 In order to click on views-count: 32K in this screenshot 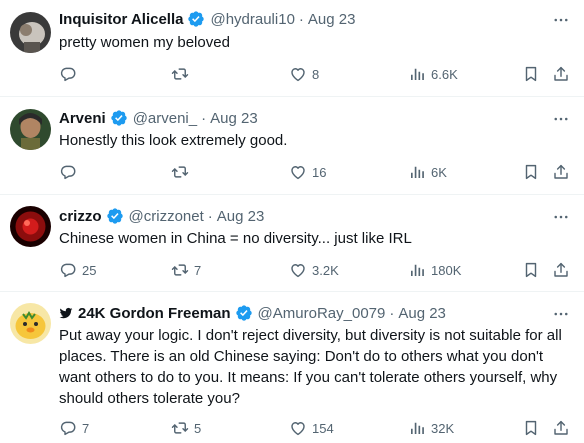, I will do `click(443, 428)`.